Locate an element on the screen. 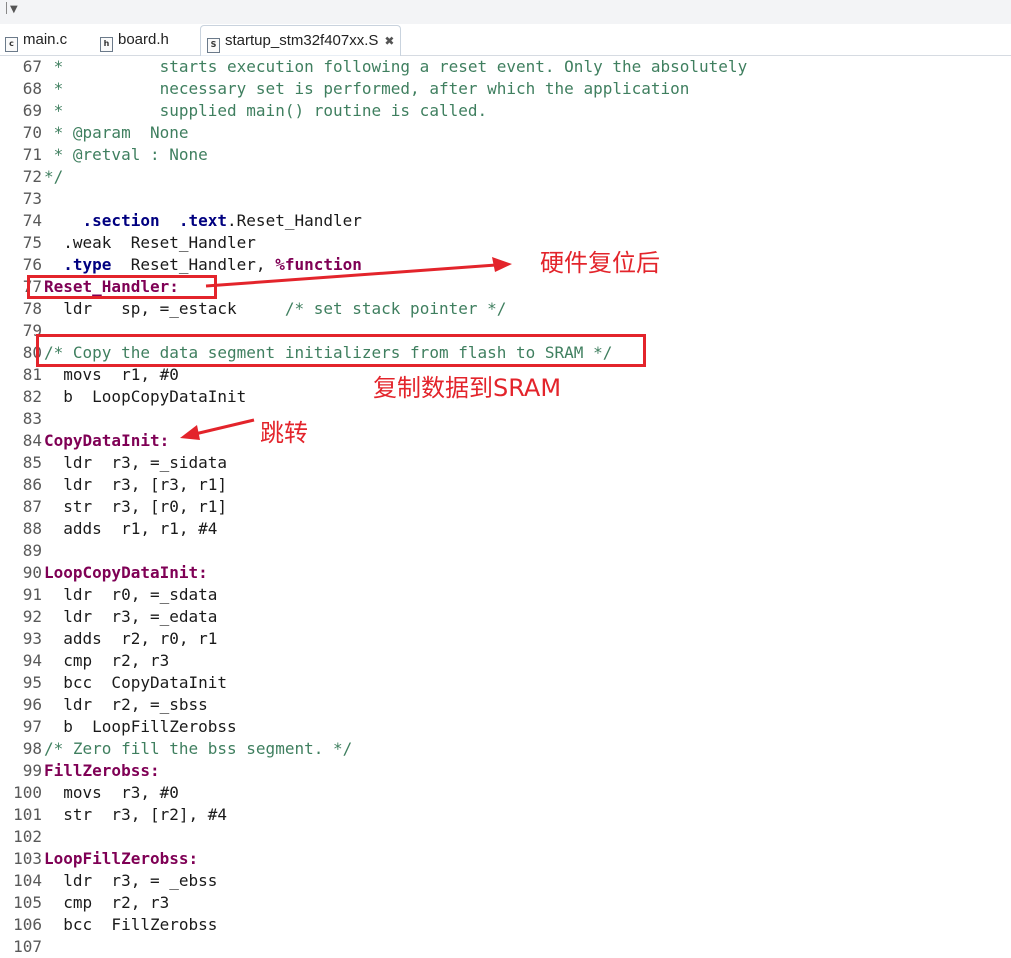 The image size is (1011, 958). code-line: 105 cmp r2, r3 is located at coordinates (505, 903).